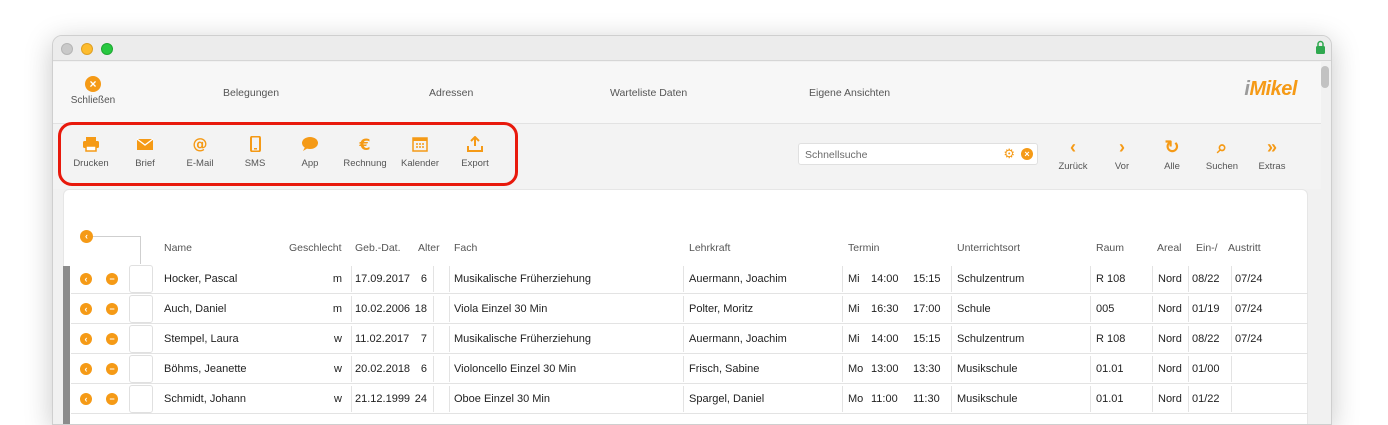 This screenshot has height=425, width=1388. What do you see at coordinates (927, 279) in the screenshot?
I see `cell-end: 15:15` at bounding box center [927, 279].